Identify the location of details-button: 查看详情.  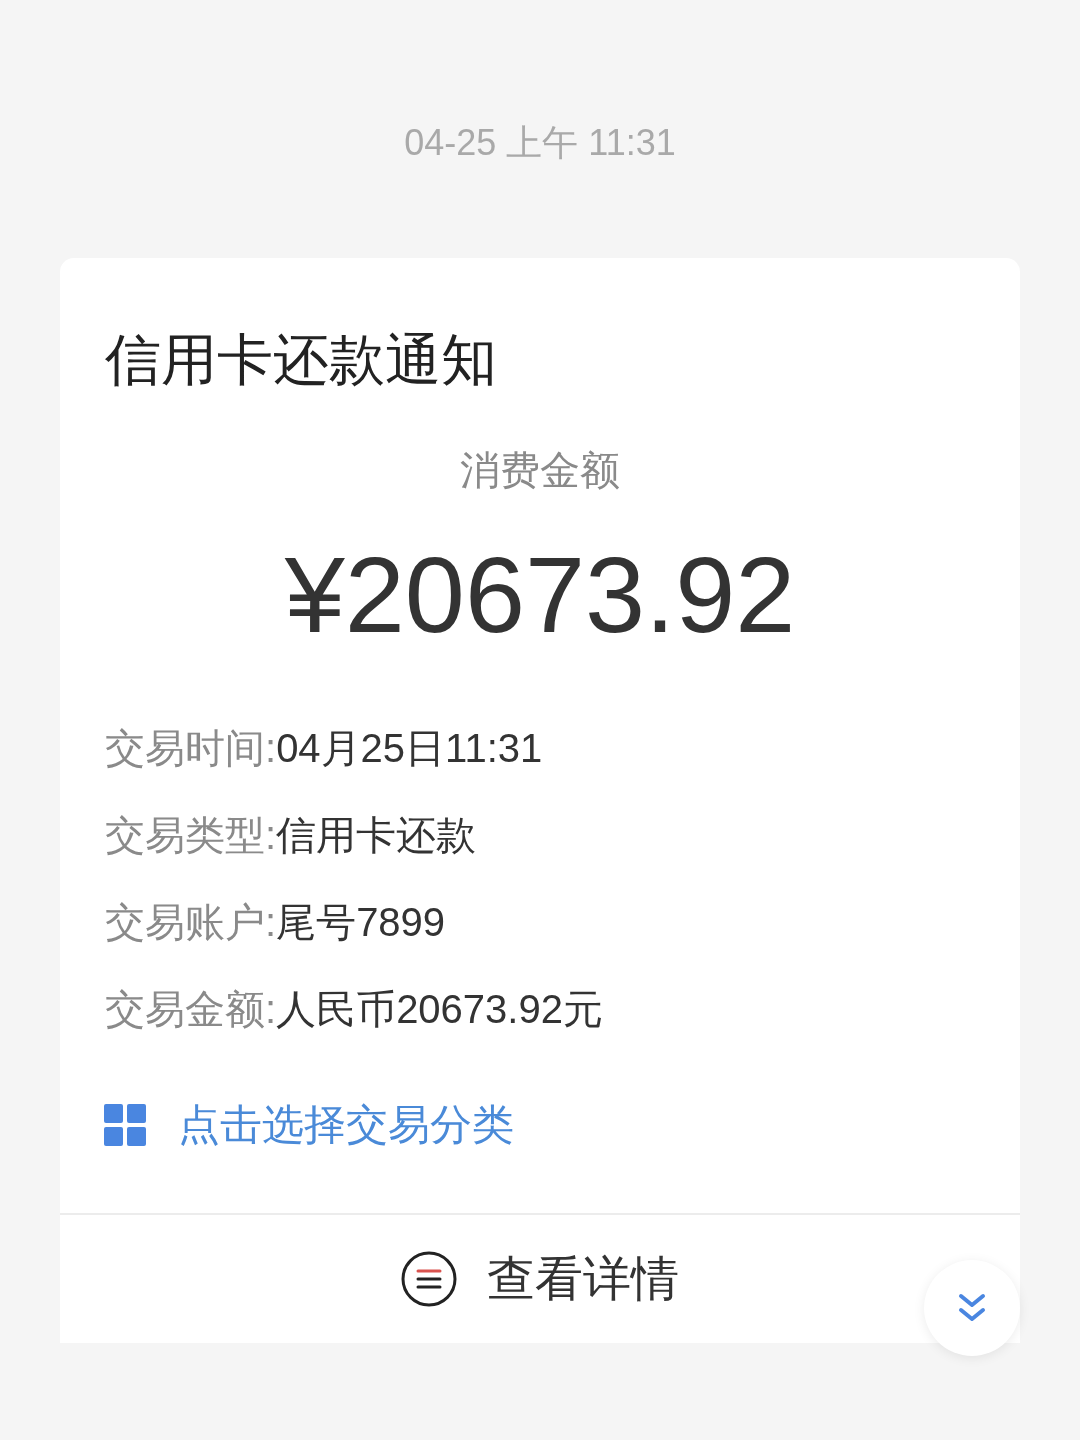
(540, 1279).